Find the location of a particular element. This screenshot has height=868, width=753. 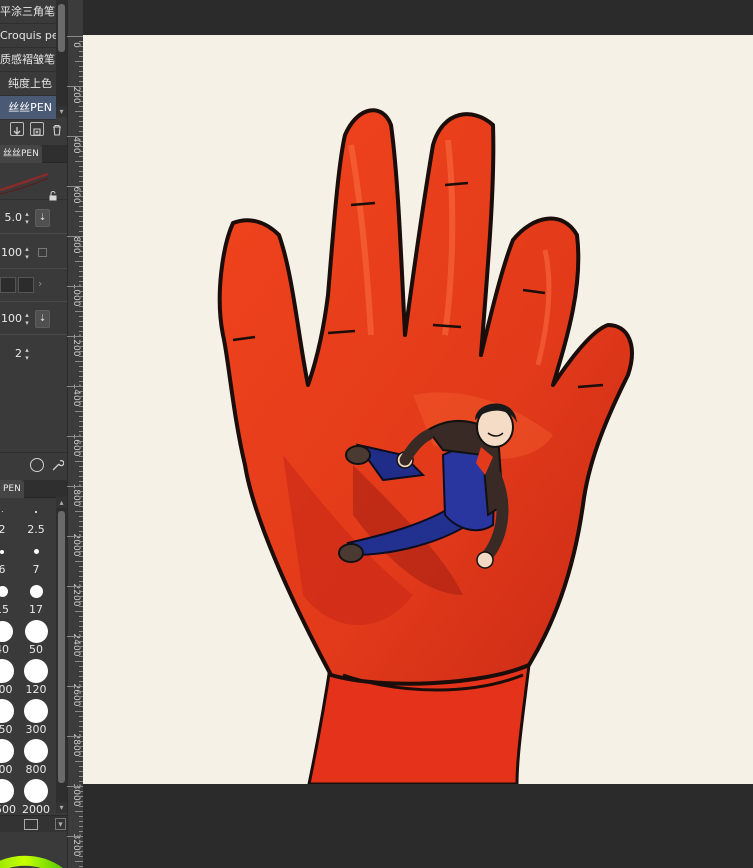

brush-size-row: 5.0 ▴ ▾ ⇣ is located at coordinates (33, 218).